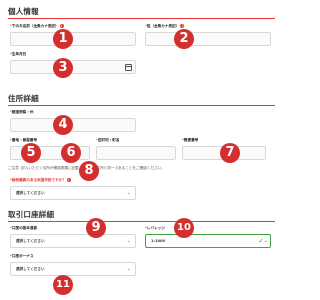  What do you see at coordinates (31, 153) in the screenshot?
I see `marker-5: 5` at bounding box center [31, 153].